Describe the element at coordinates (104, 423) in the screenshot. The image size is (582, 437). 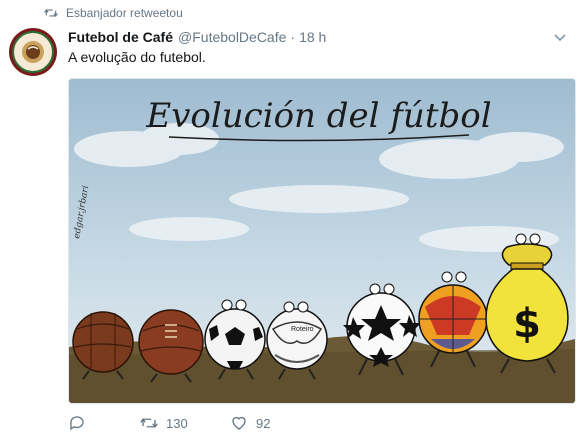
I see `reply-button` at that location.